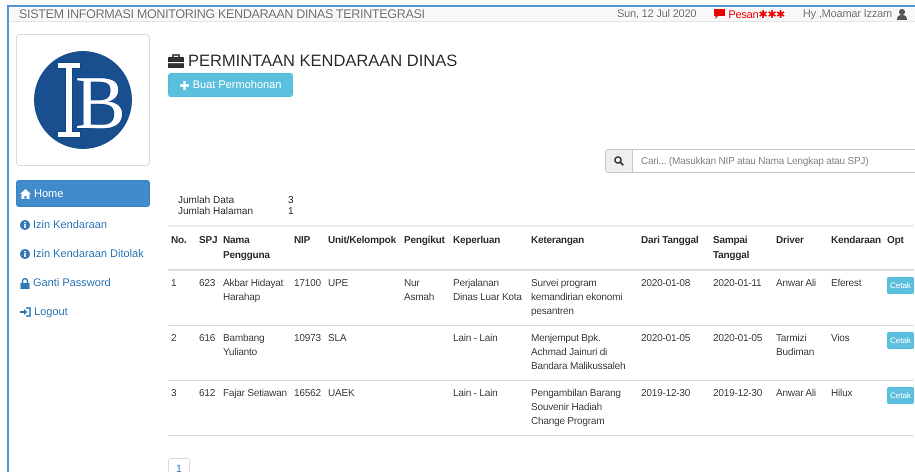 Image resolution: width=915 pixels, height=472 pixels. Describe the element at coordinates (656, 14) in the screenshot. I see `date-text: Sun, 12 Jul 2020` at that location.